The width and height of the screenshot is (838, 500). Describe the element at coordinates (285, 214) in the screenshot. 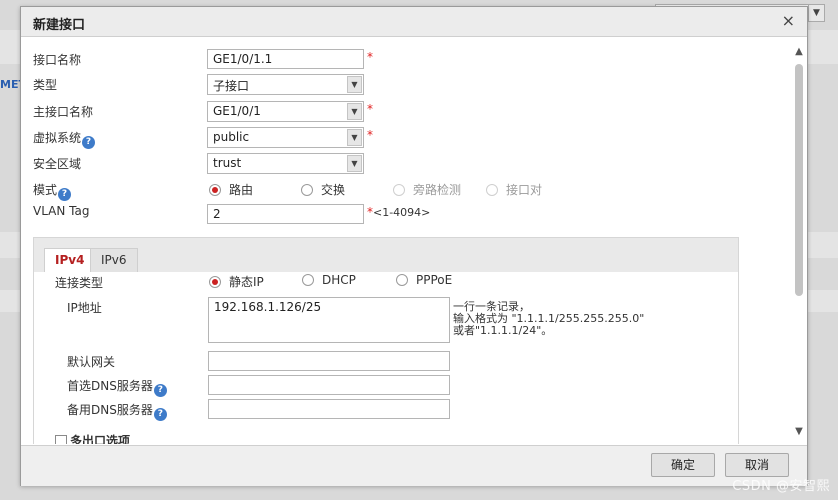

I see `vlan-input: 2` at that location.